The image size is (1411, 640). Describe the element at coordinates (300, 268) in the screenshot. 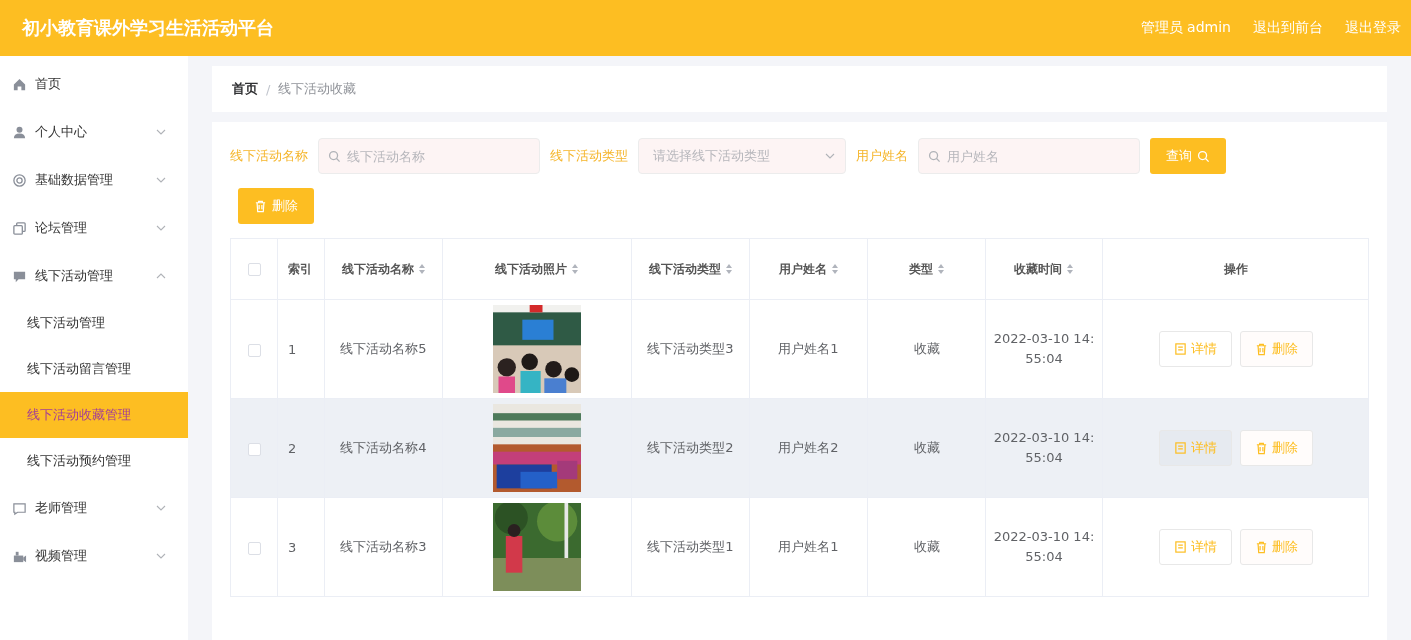

I see `column-header: 索引` at that location.